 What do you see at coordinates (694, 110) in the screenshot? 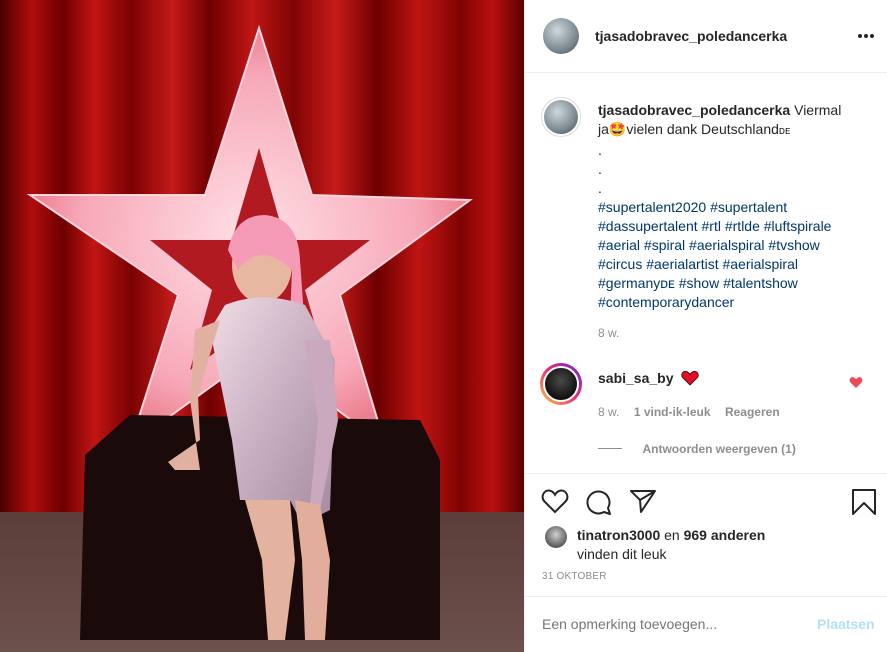
I see `caption-username: tjasadobravec_poledancerka` at bounding box center [694, 110].